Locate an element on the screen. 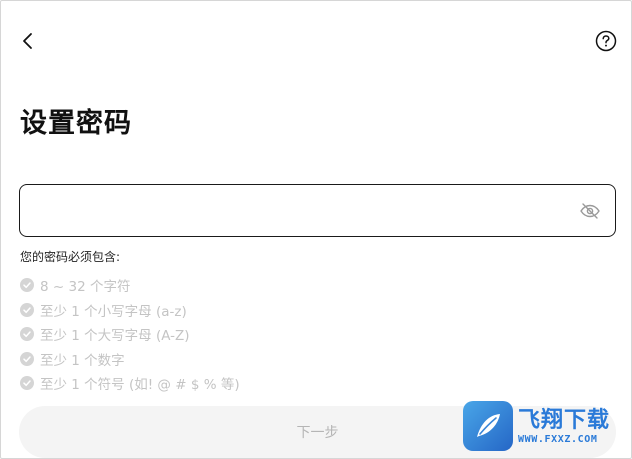  requirement-lowercase: 至少 1 个小写字母 (a-z) is located at coordinates (130, 310).